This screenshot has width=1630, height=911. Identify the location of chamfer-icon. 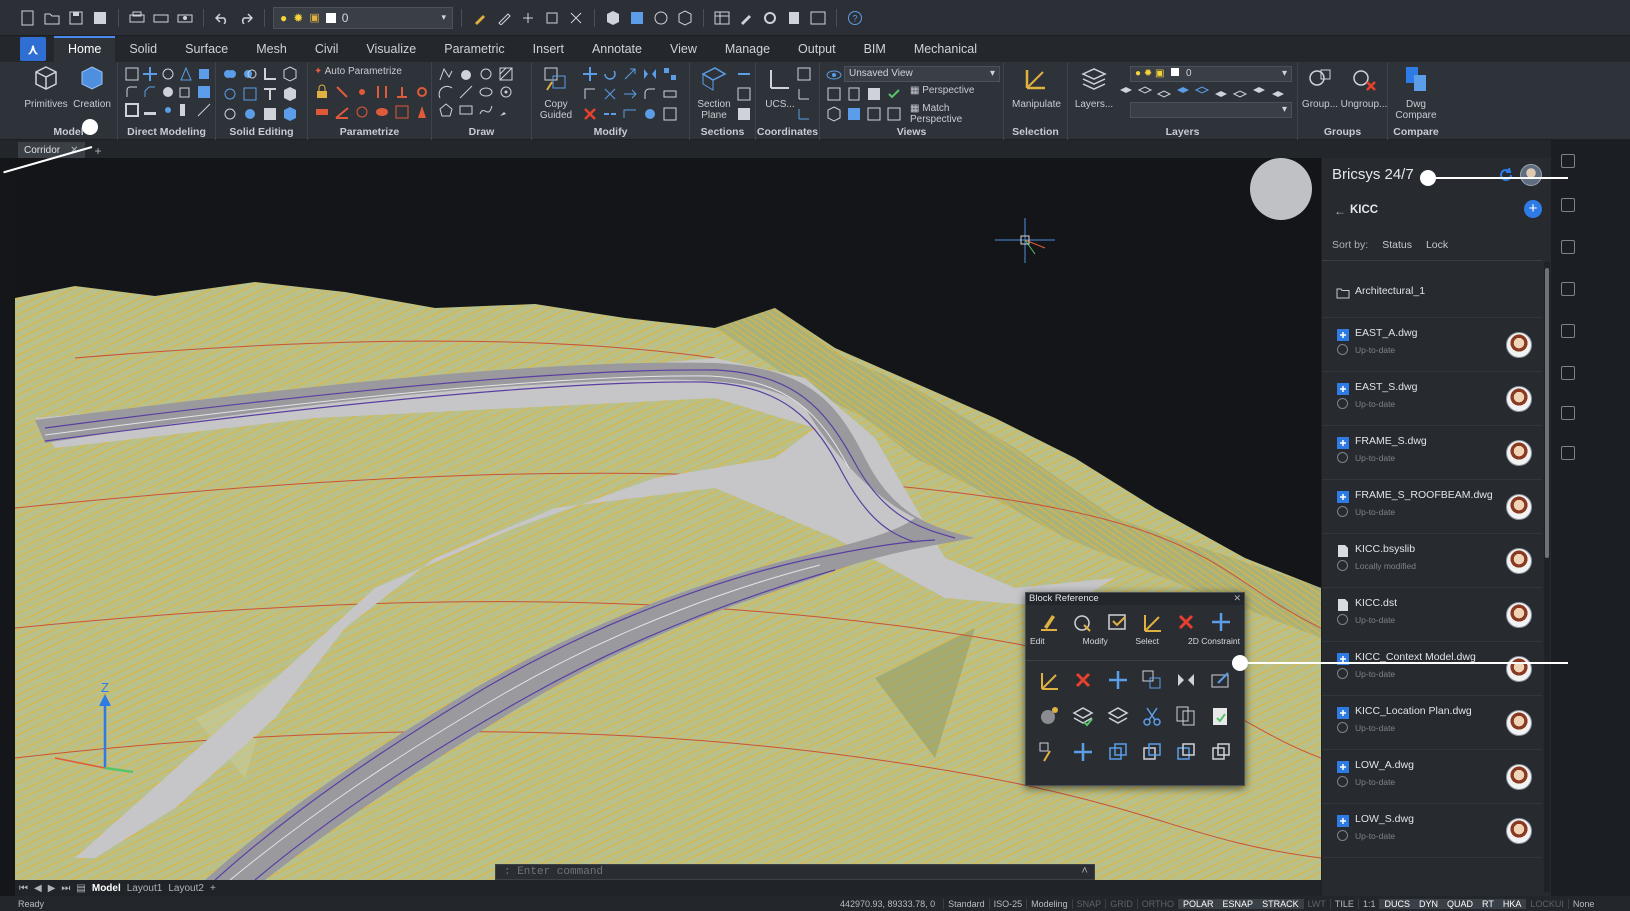
(150, 92).